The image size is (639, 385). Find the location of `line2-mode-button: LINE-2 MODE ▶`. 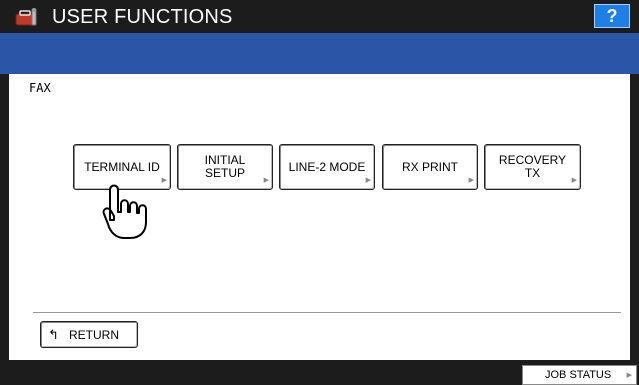

line2-mode-button: LINE-2 MODE ▶ is located at coordinates (327, 167).